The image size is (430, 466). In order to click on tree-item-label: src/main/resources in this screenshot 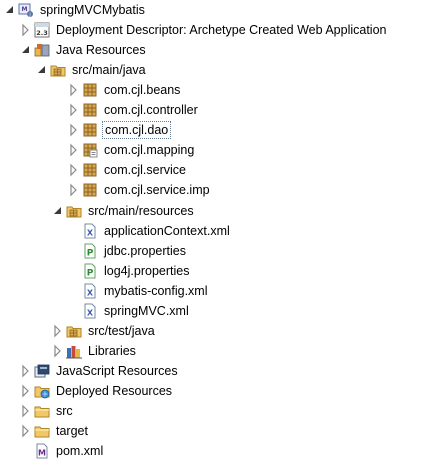, I will do `click(141, 211)`.